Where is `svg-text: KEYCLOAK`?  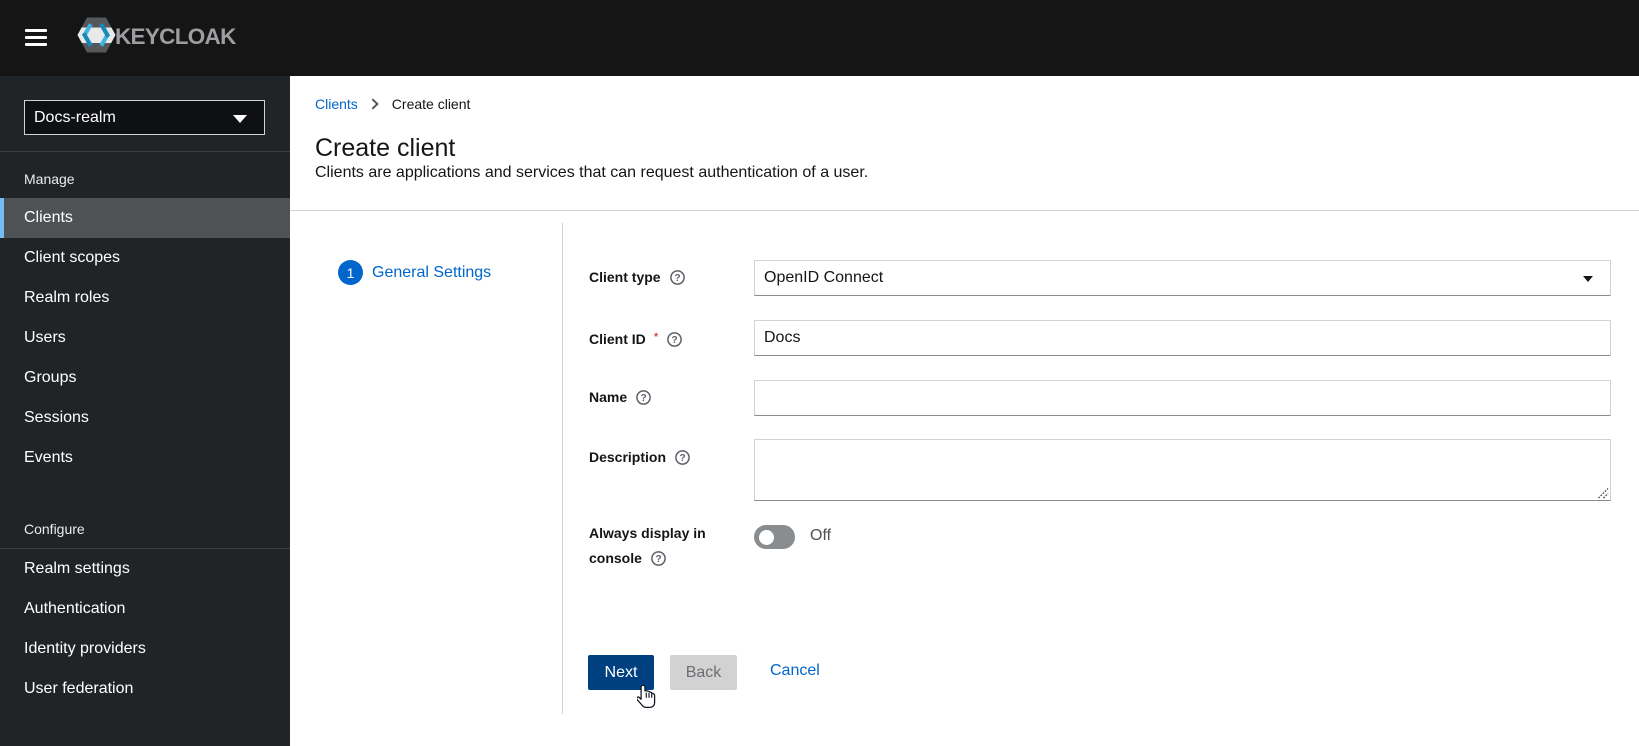
svg-text: KEYCLOAK is located at coordinates (176, 36).